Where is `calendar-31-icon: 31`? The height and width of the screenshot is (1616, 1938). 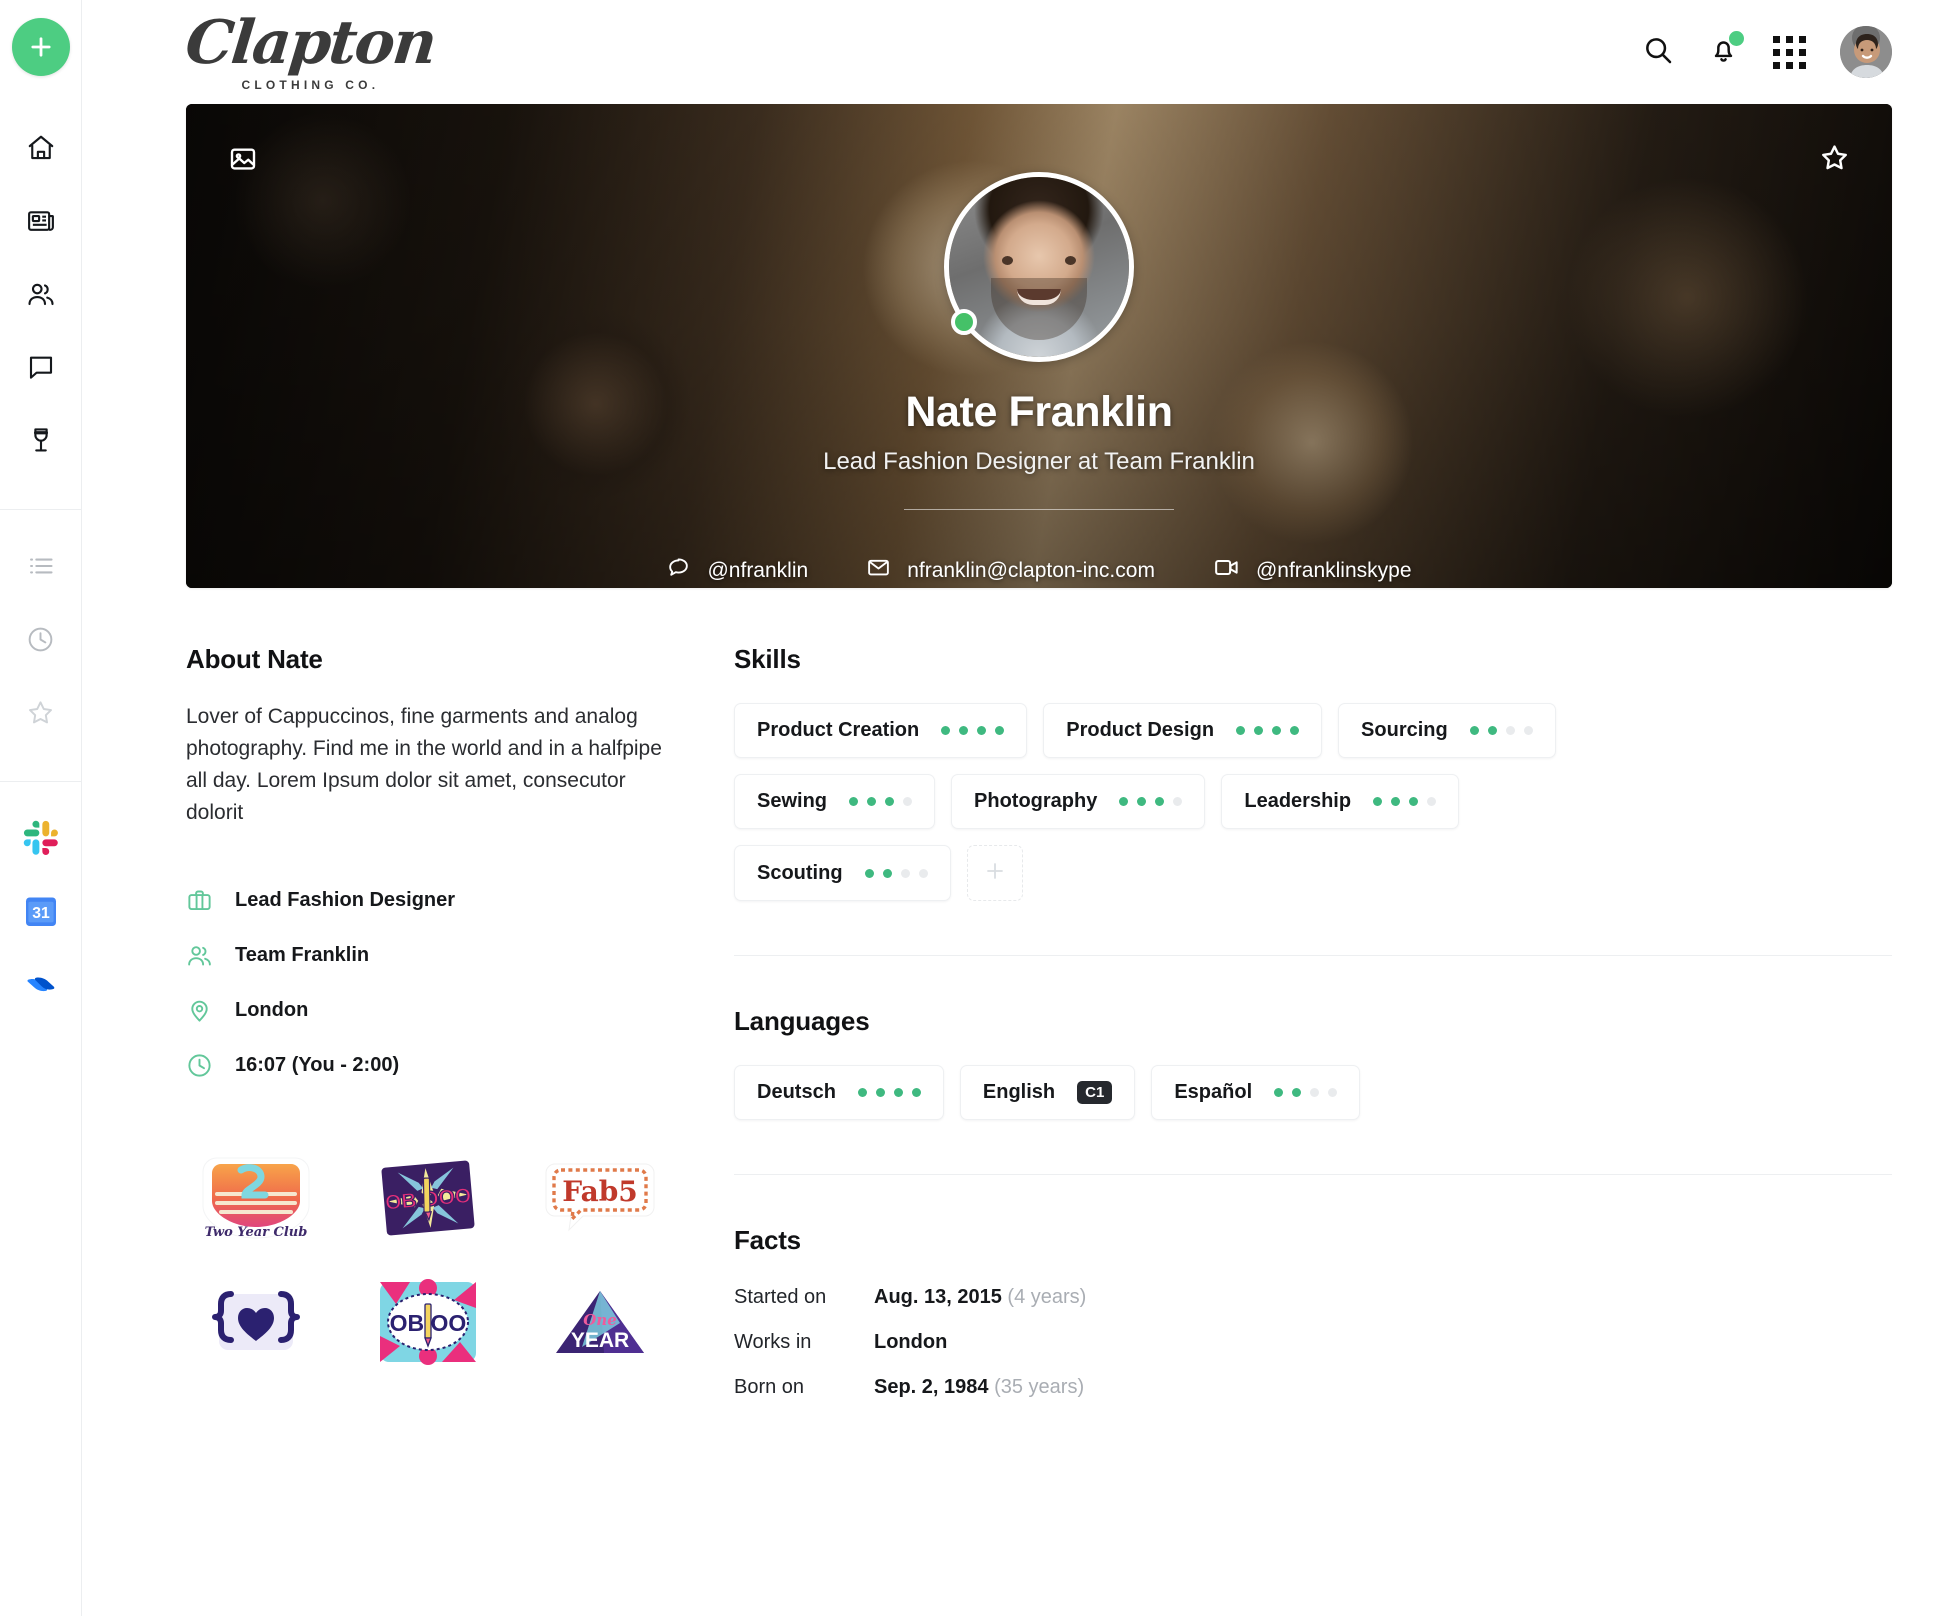 calendar-31-icon: 31 is located at coordinates (41, 911).